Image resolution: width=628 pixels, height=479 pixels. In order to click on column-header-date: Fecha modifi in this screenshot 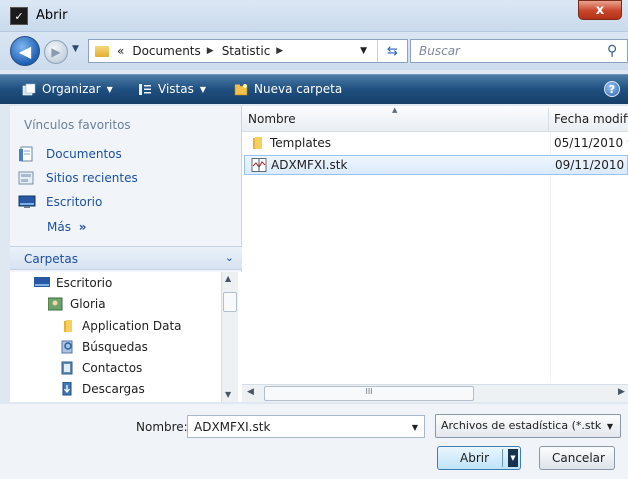, I will do `click(591, 119)`.